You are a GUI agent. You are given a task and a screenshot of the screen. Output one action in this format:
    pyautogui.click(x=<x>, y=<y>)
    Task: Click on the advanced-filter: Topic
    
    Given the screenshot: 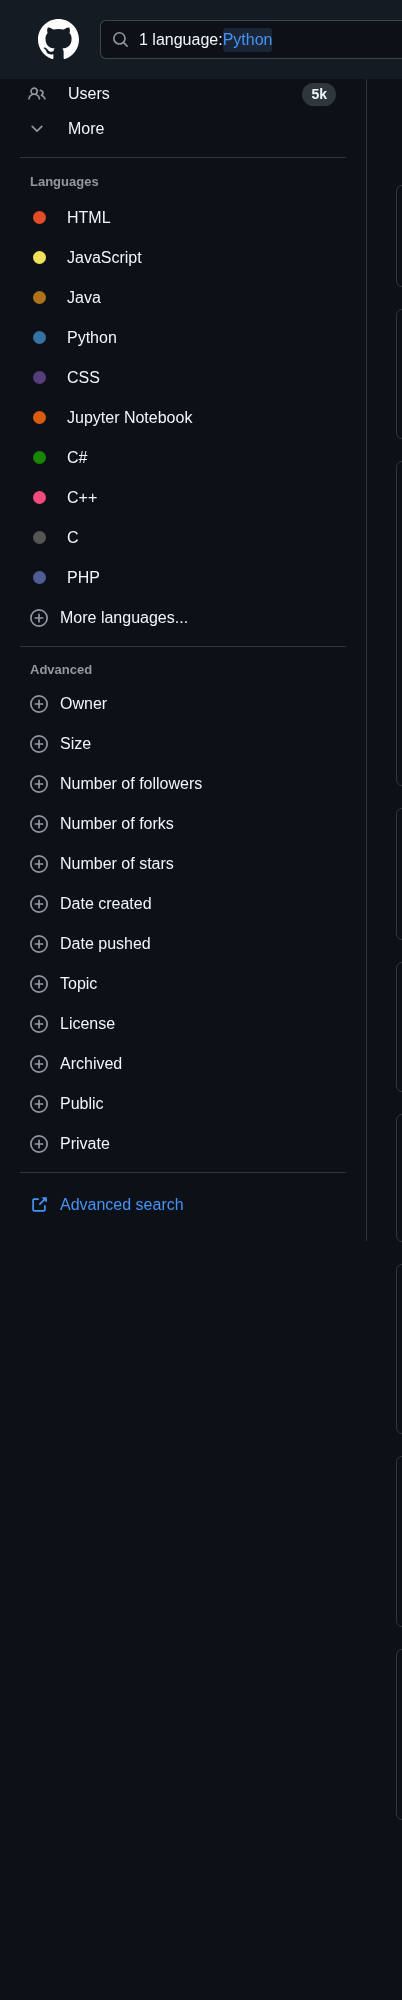 What is the action you would take?
    pyautogui.click(x=183, y=984)
    